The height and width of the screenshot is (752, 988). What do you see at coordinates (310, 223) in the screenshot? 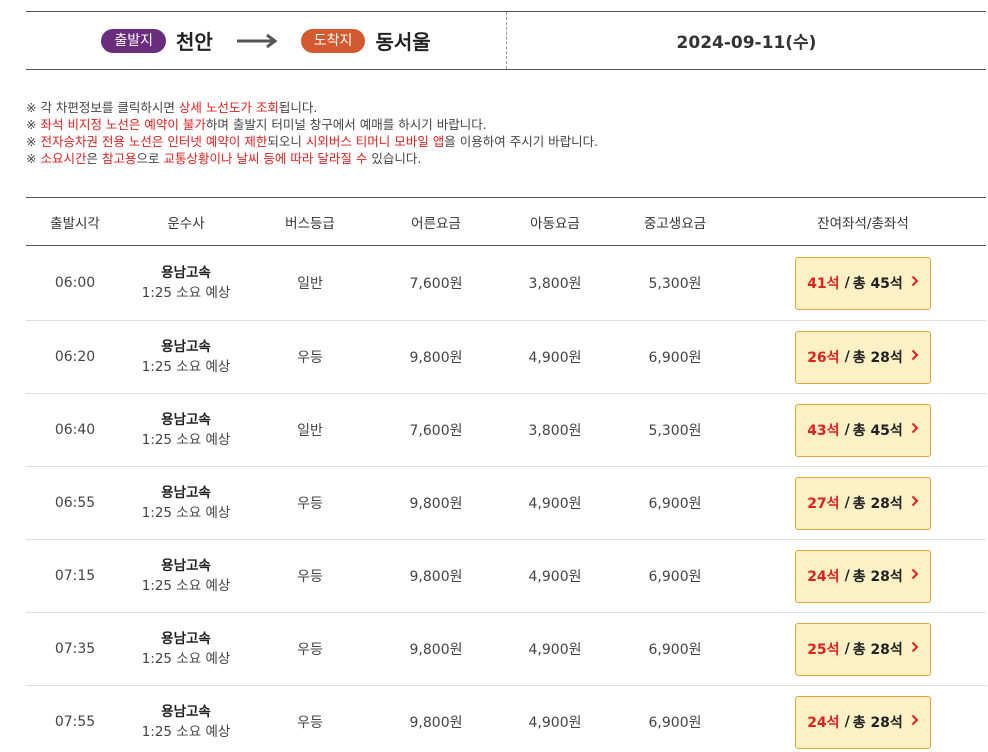
I see `header-bus-grade: 버스등급` at bounding box center [310, 223].